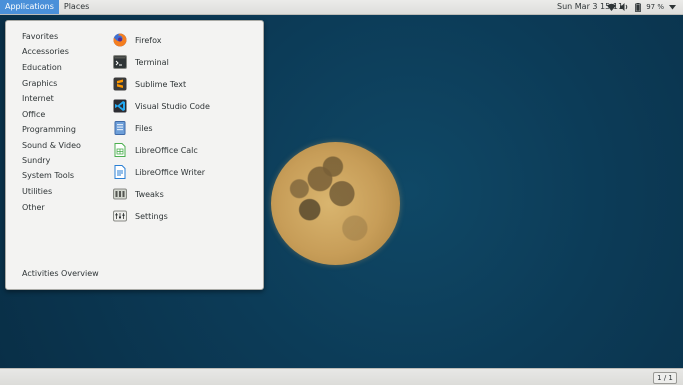  I want to click on app-firefox: Firefox, so click(137, 40).